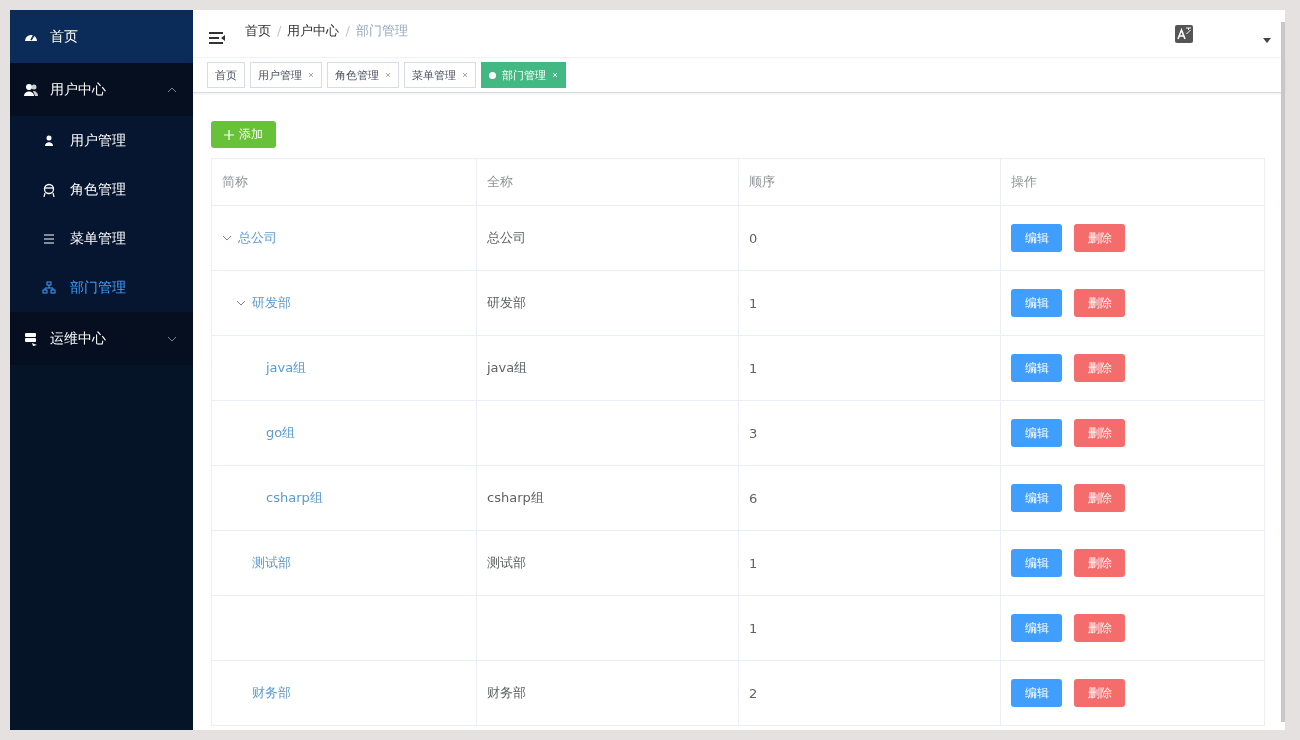 The image size is (1300, 740). What do you see at coordinates (226, 75) in the screenshot?
I see `tab: 首页` at bounding box center [226, 75].